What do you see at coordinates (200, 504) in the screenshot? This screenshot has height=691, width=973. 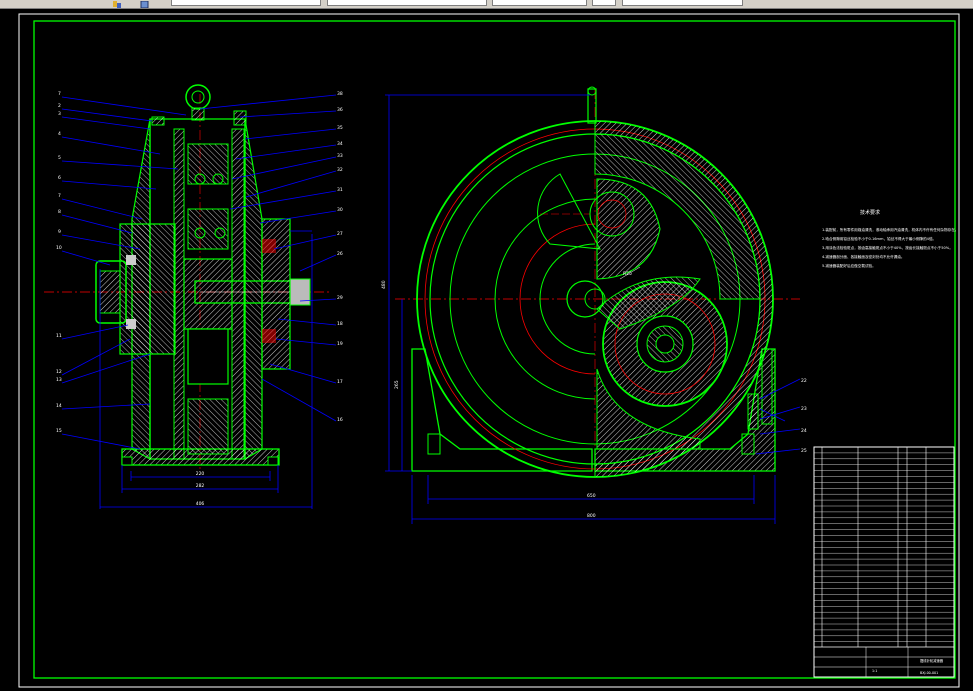 I see `side-dim-406: 406` at bounding box center [200, 504].